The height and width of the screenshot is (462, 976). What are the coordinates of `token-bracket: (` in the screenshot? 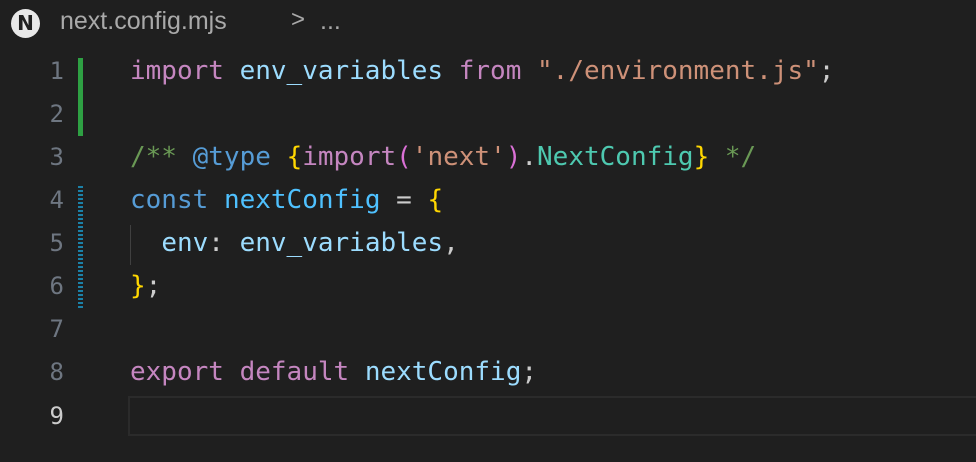 It's located at (404, 157).